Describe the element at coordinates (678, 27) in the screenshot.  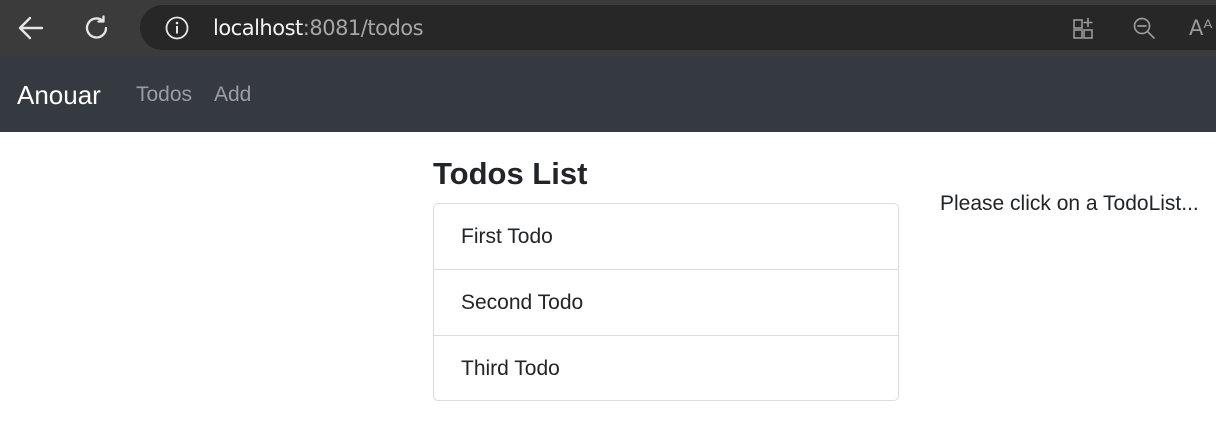
I see `address-bar: localhost:8081/todos Aᴬ` at that location.